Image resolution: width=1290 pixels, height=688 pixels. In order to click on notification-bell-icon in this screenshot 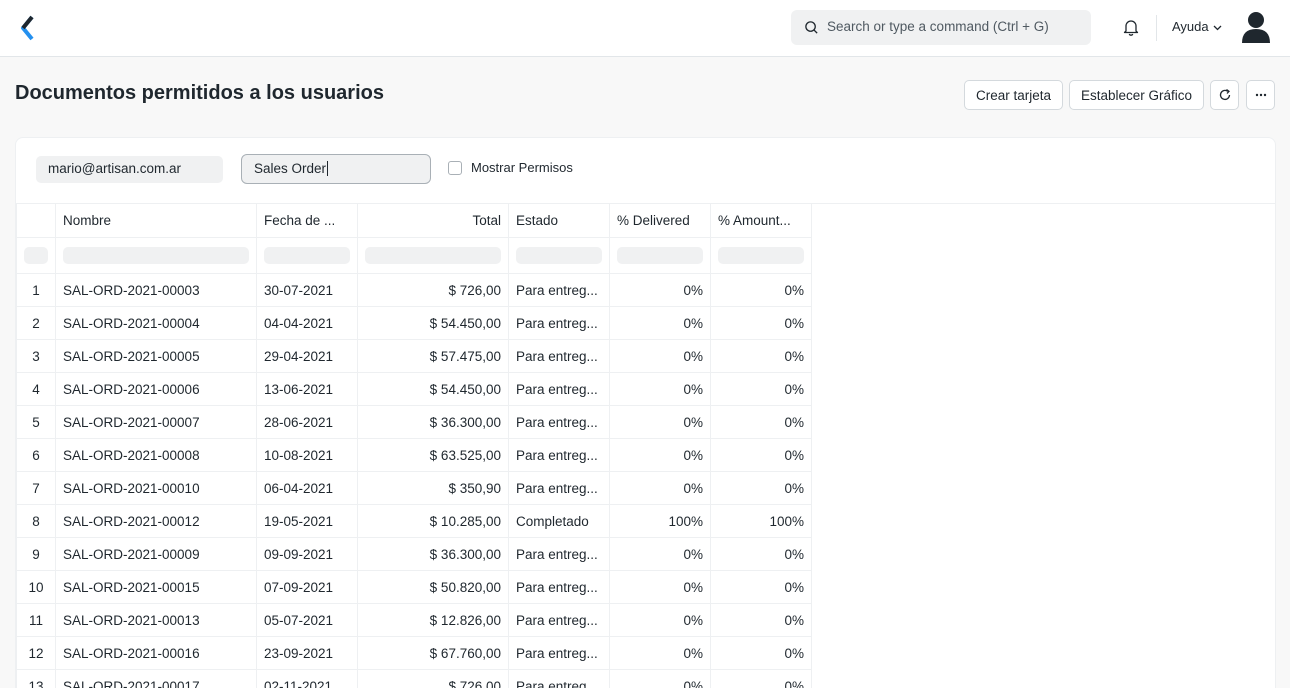, I will do `click(1131, 27)`.